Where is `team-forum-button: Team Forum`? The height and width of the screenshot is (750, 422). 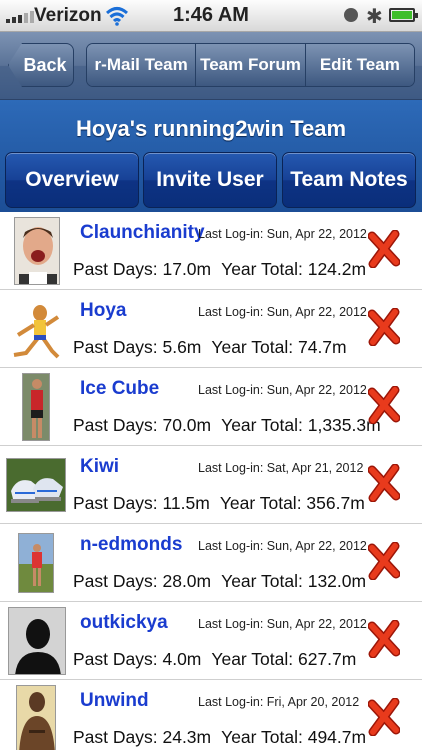
team-forum-button: Team Forum is located at coordinates (251, 65).